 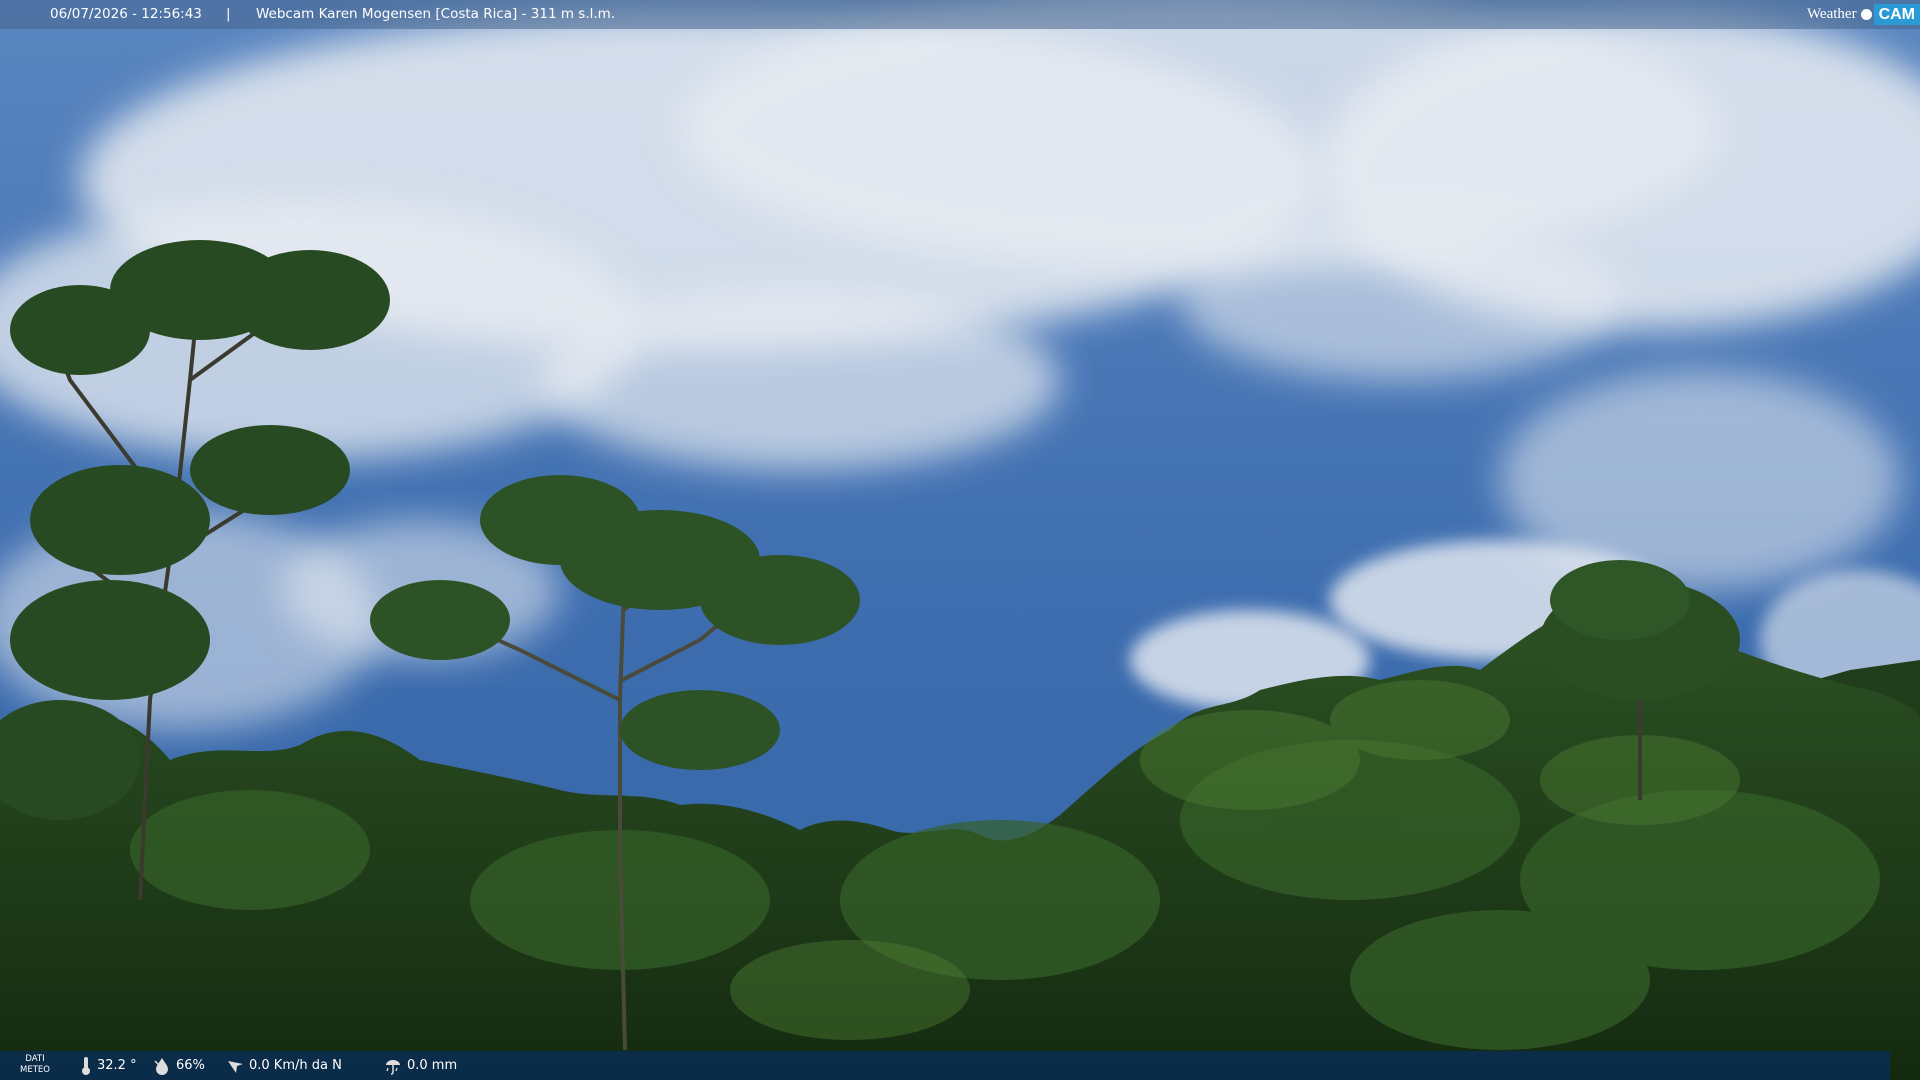 What do you see at coordinates (35, 1059) in the screenshot?
I see `dati-label-line1: DATI` at bounding box center [35, 1059].